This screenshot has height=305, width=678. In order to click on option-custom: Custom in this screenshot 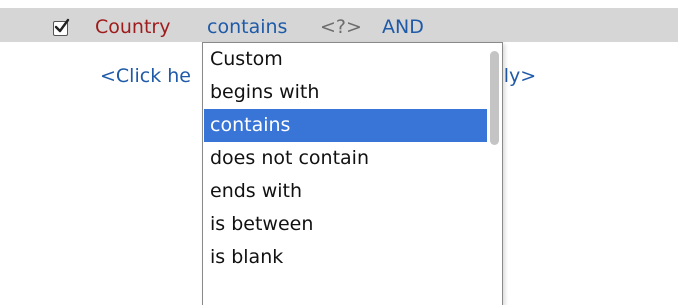, I will do `click(345, 59)`.